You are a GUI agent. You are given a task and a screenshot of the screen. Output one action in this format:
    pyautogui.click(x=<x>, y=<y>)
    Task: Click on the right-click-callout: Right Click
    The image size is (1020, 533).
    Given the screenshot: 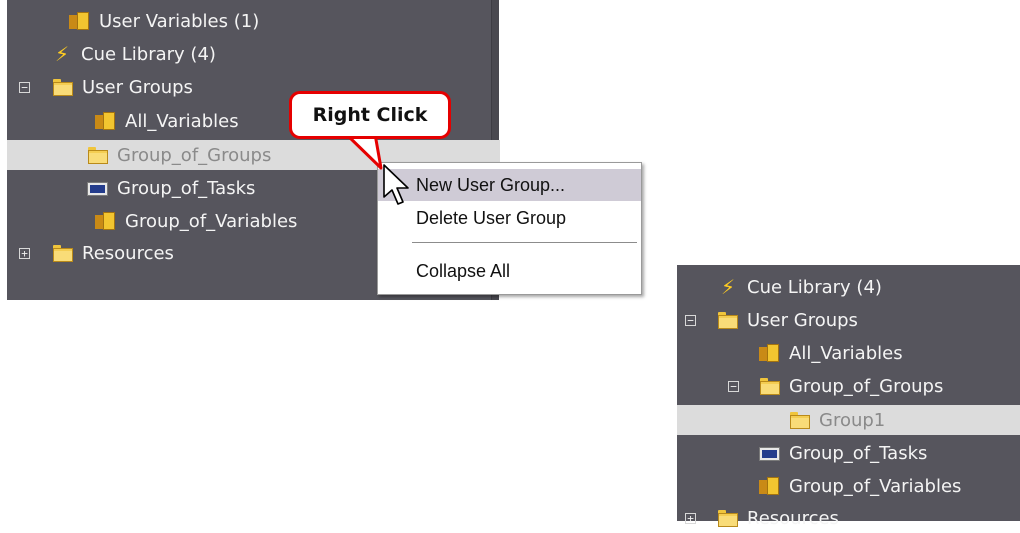 What is the action you would take?
    pyautogui.click(x=370, y=115)
    